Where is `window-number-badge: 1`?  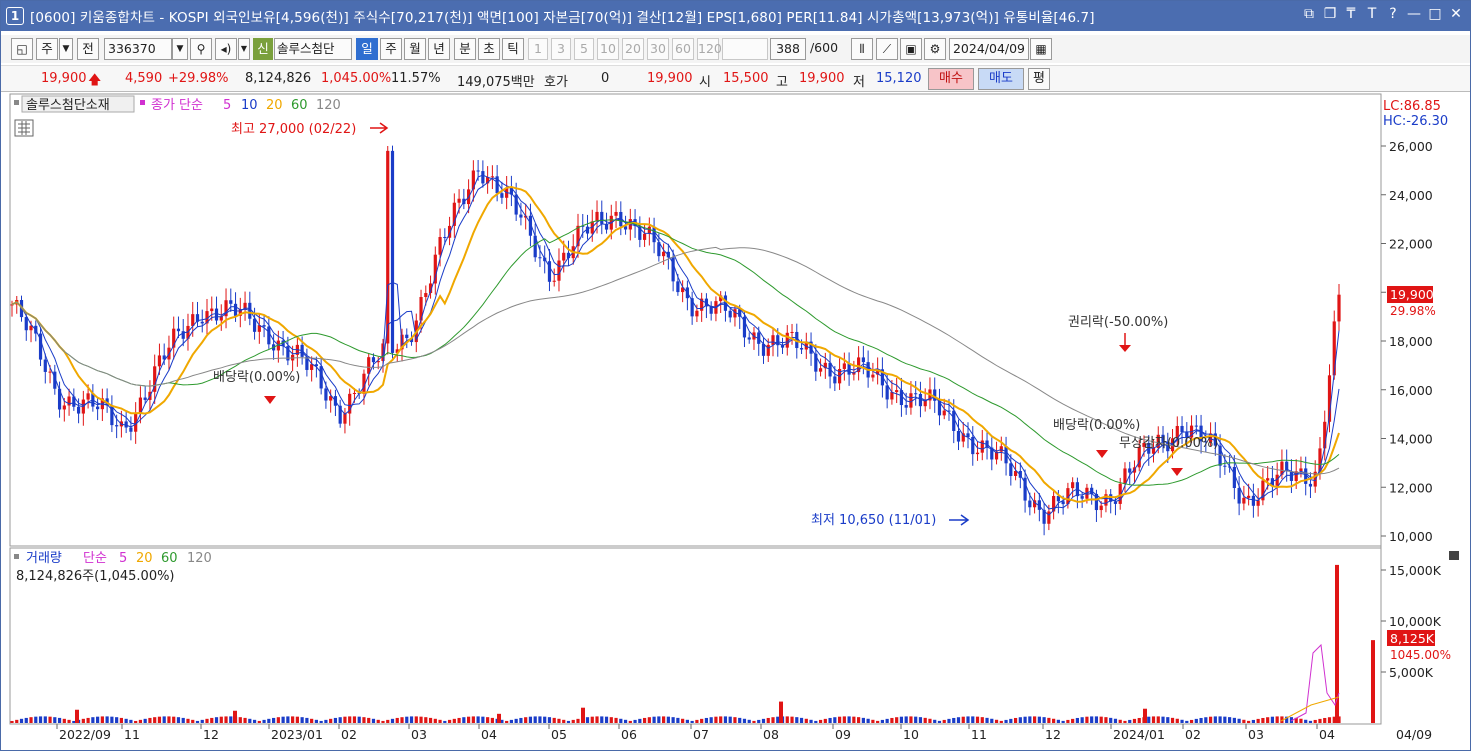
window-number-badge: 1 is located at coordinates (15, 16).